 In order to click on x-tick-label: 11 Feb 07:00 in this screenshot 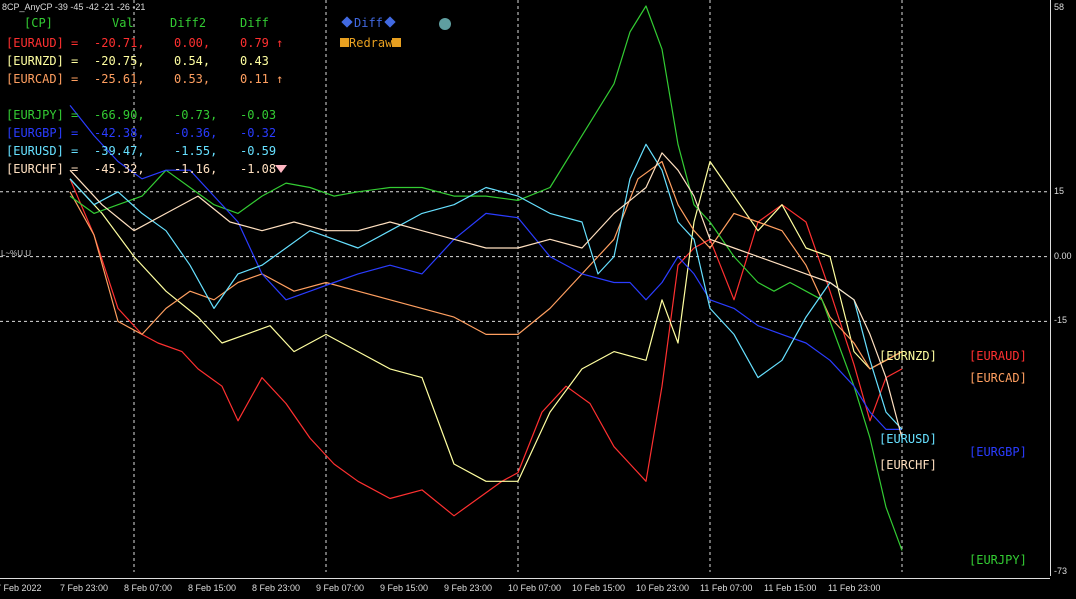, I will do `click(726, 588)`.